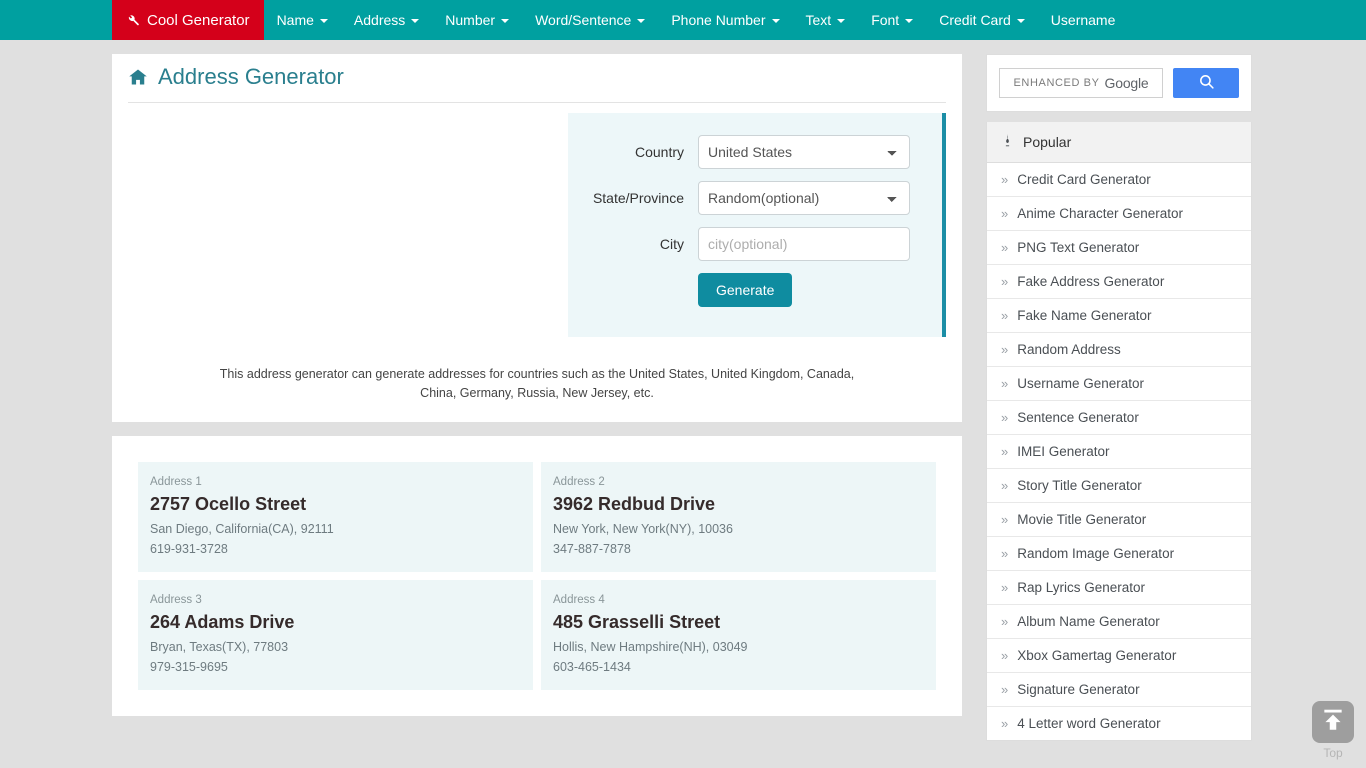  Describe the element at coordinates (537, 78) in the screenshot. I see `panel-header: Address Generator` at that location.